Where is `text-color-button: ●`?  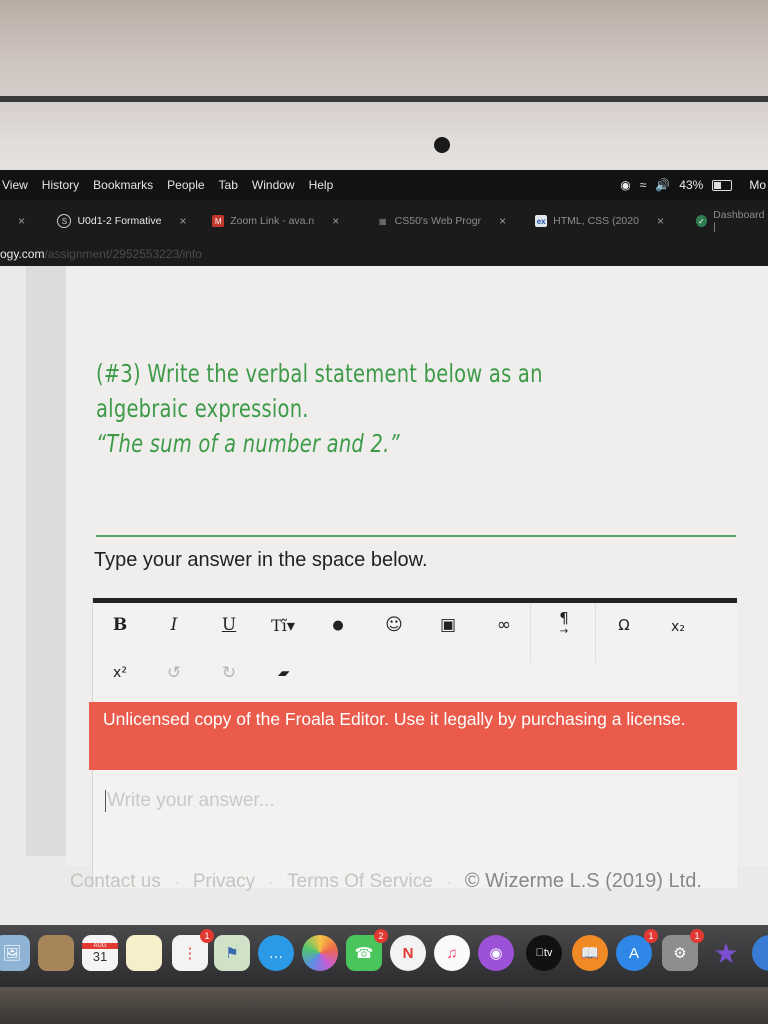 text-color-button: ● is located at coordinates (338, 625).